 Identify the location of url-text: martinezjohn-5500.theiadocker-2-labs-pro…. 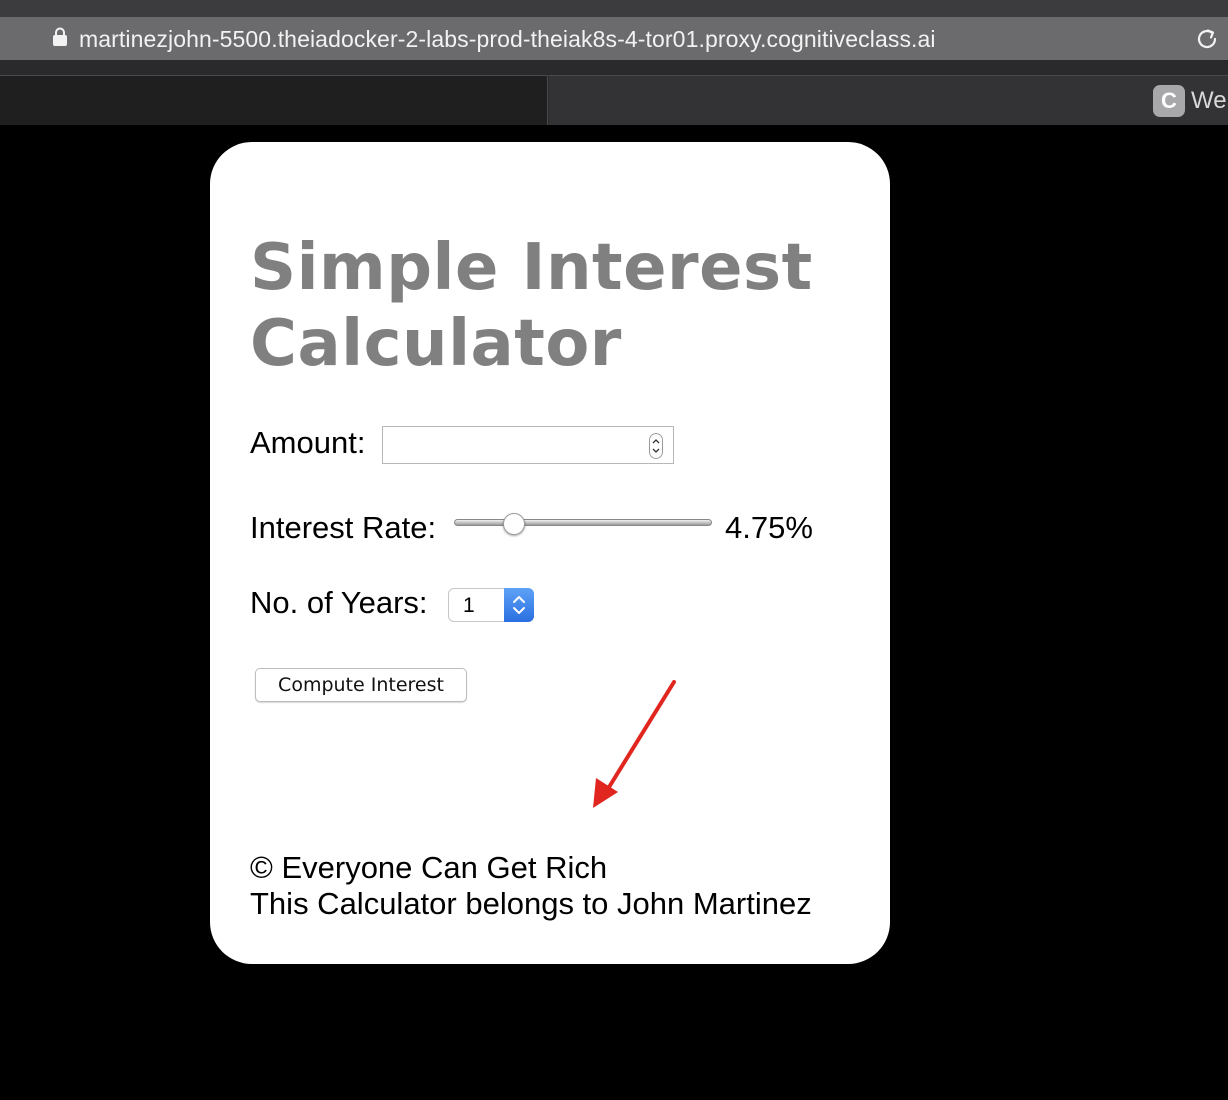
(507, 39).